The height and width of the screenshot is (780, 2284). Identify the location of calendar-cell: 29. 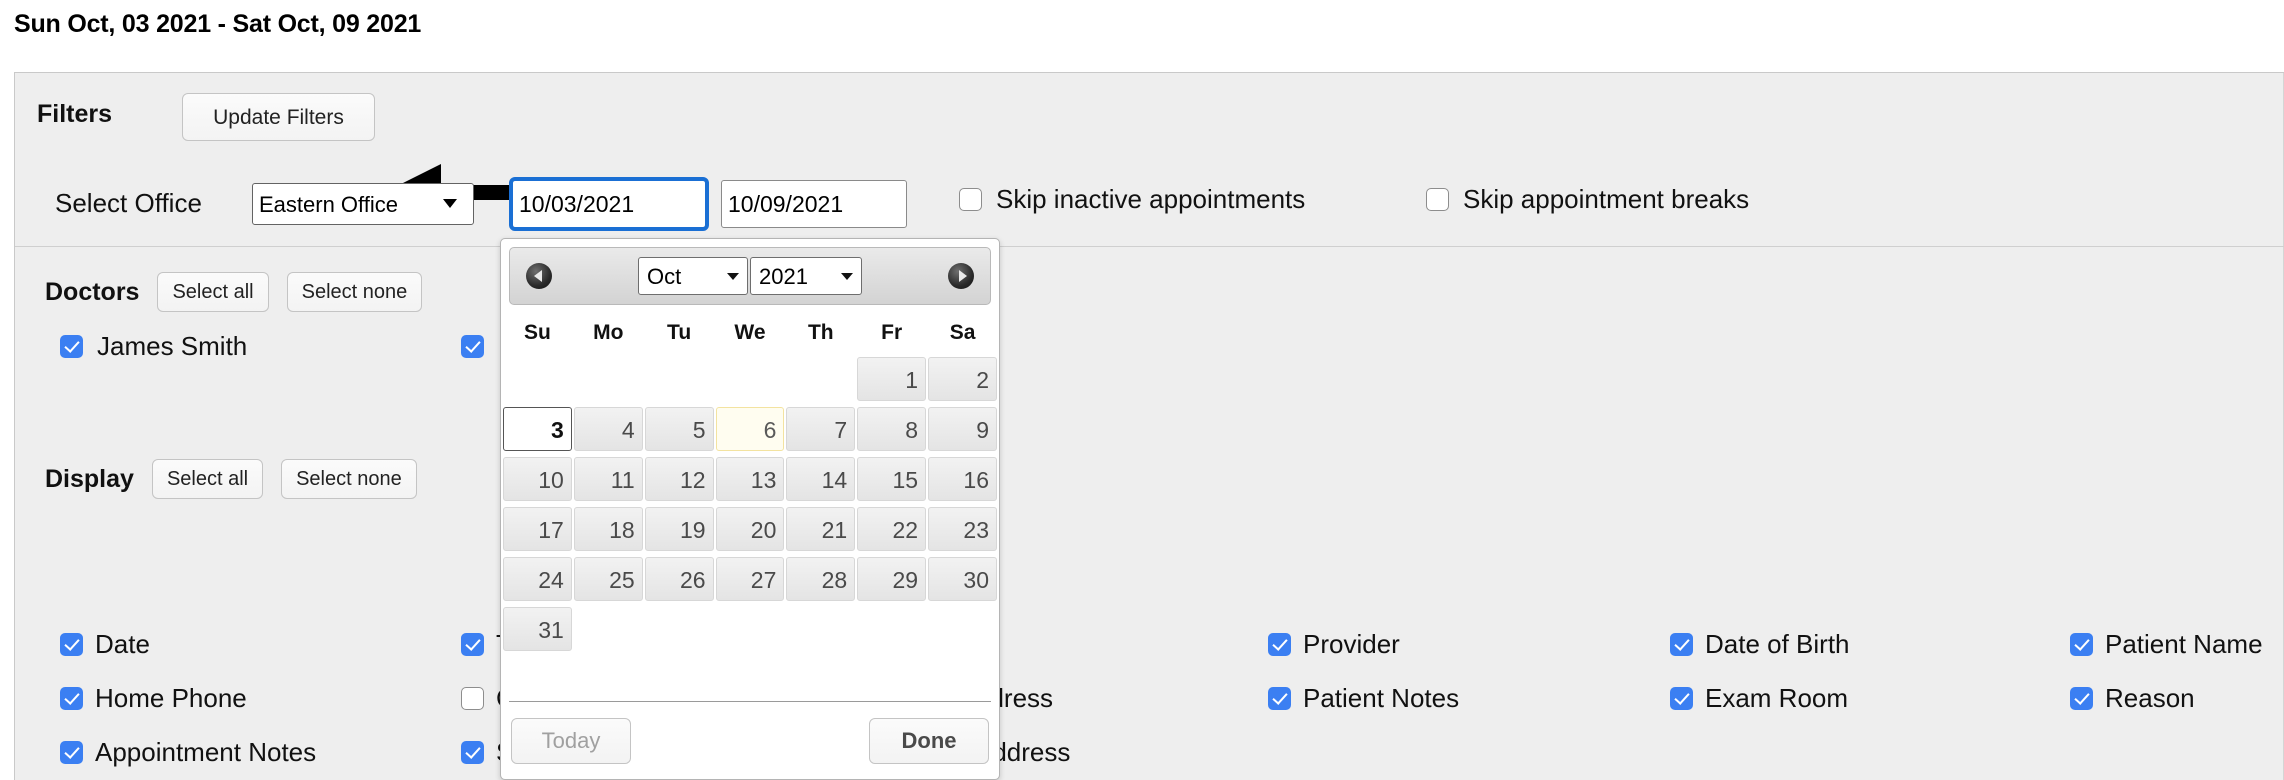
(892, 579).